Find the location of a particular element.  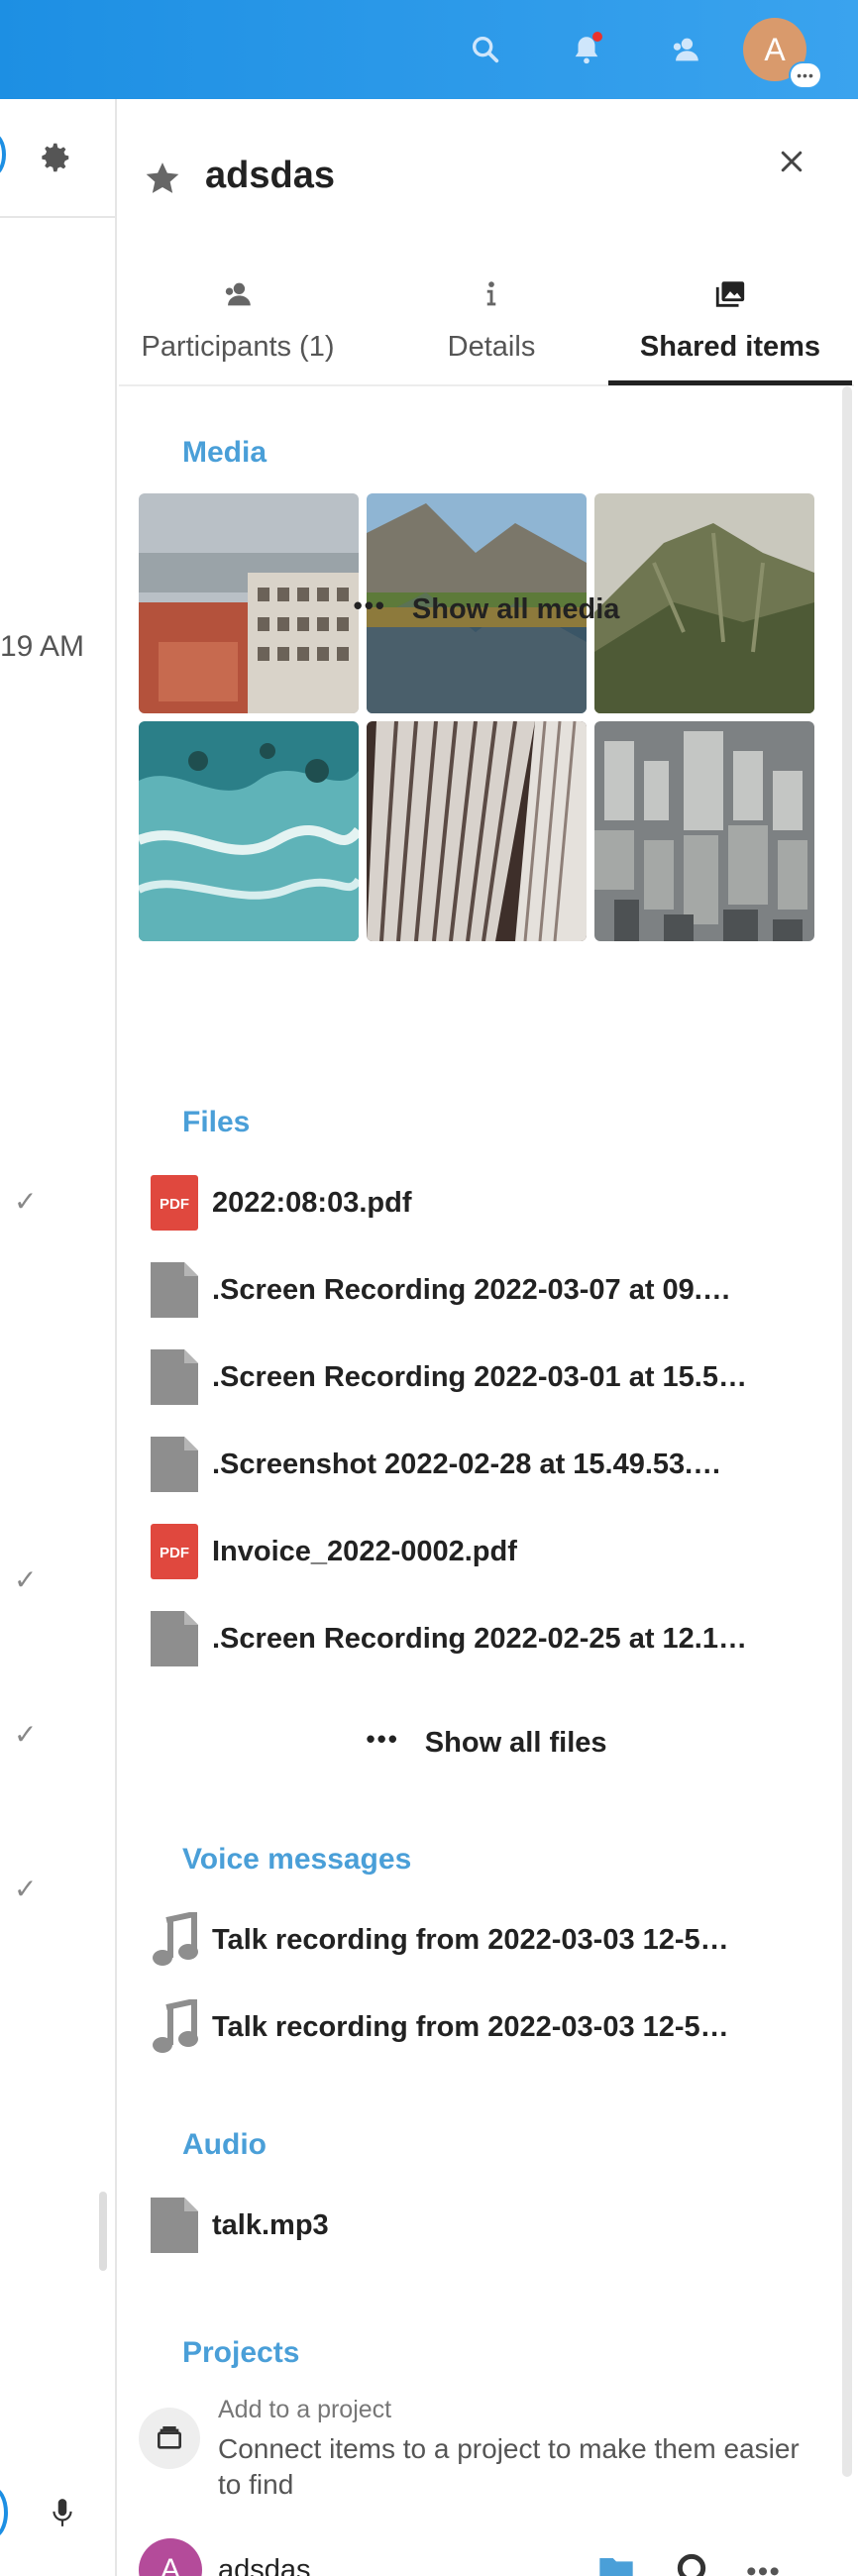

conversation-avatar: A is located at coordinates (170, 2557).